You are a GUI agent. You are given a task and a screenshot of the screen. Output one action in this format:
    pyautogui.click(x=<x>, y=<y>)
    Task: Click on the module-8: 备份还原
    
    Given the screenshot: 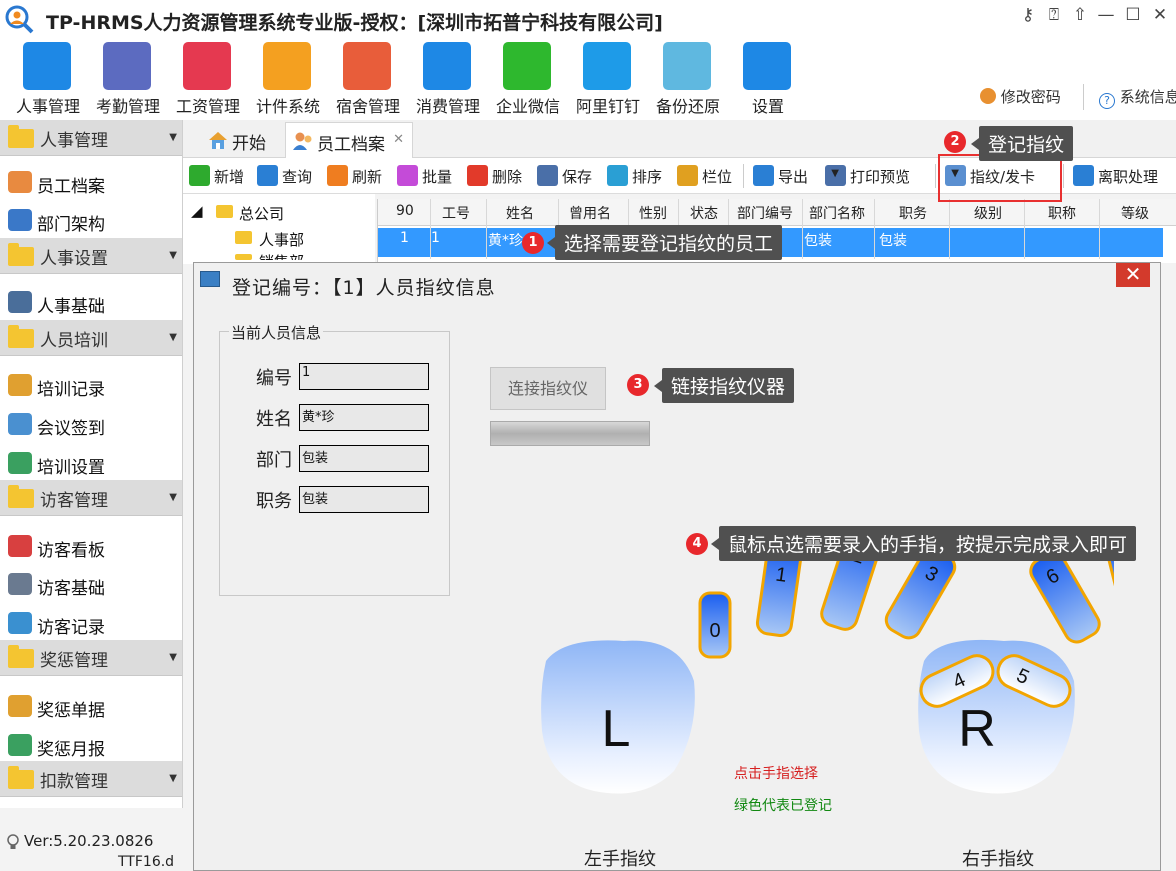 What is the action you would take?
    pyautogui.click(x=688, y=79)
    